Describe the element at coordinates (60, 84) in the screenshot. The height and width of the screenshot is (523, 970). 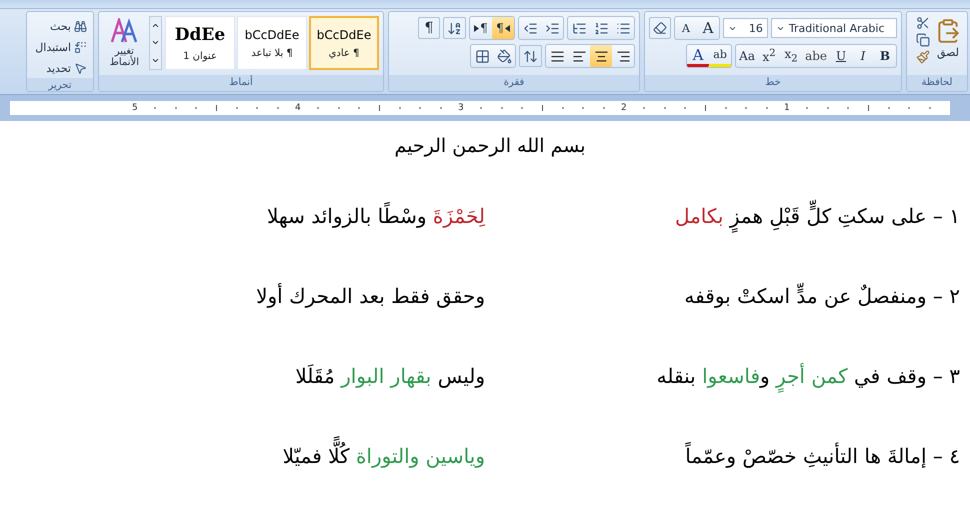
I see `group-label: تحرير` at that location.